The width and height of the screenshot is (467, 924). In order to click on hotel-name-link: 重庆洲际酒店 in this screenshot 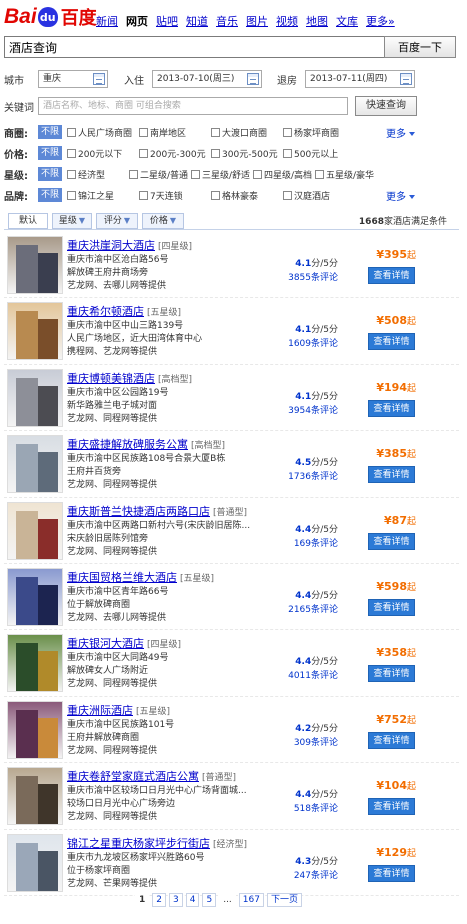, I will do `click(100, 710)`.